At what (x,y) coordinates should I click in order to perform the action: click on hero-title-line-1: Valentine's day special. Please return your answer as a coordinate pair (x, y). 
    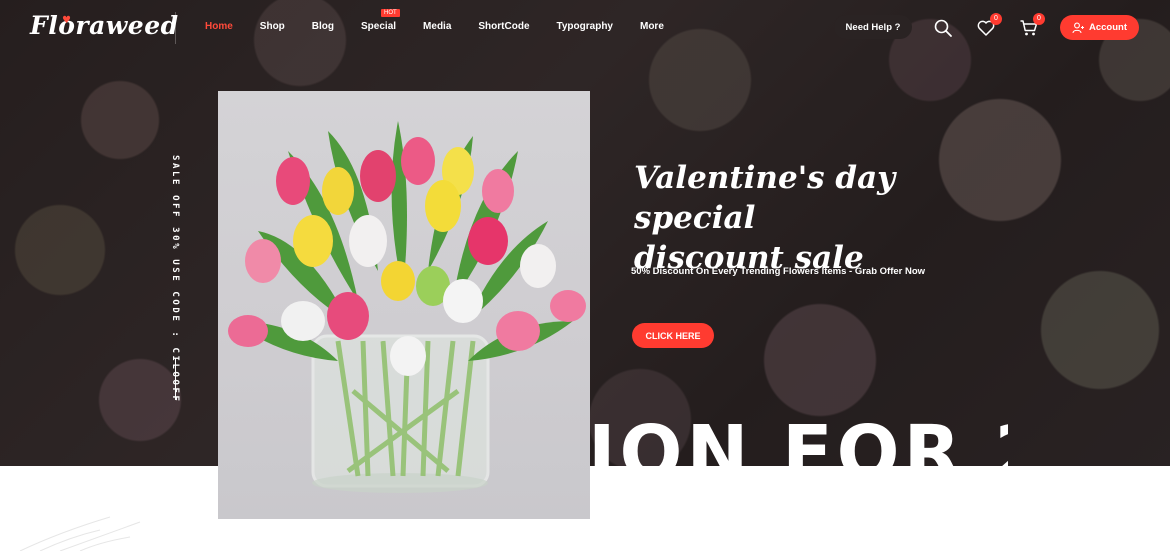
    Looking at the image, I should click on (765, 198).